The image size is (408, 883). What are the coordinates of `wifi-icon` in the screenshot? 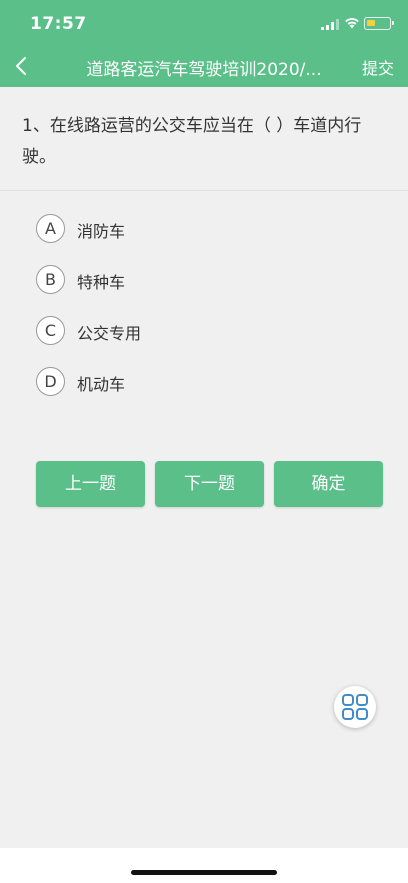 It's located at (352, 23).